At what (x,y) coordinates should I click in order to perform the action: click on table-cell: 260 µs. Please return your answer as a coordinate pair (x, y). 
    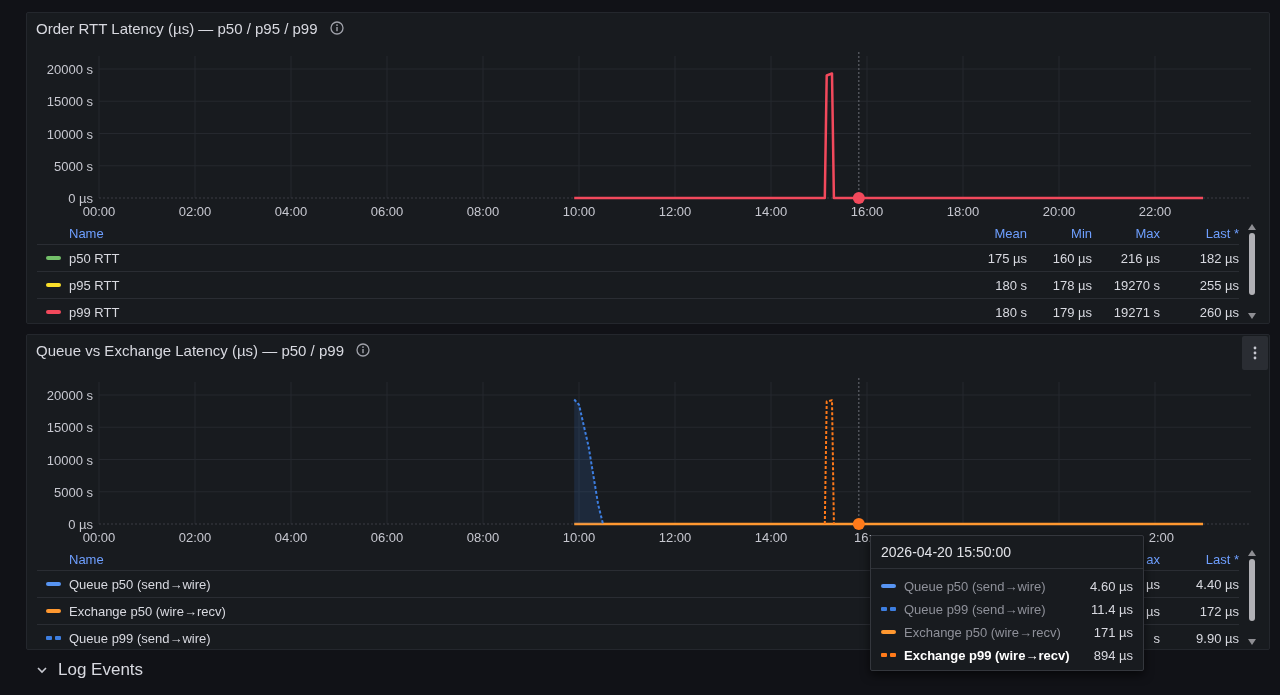
    Looking at the image, I should click on (1219, 312).